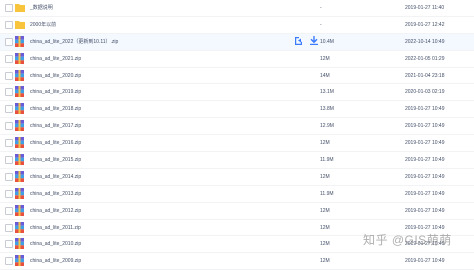 This screenshot has width=474, height=270. I want to click on download-icon, so click(314, 40).